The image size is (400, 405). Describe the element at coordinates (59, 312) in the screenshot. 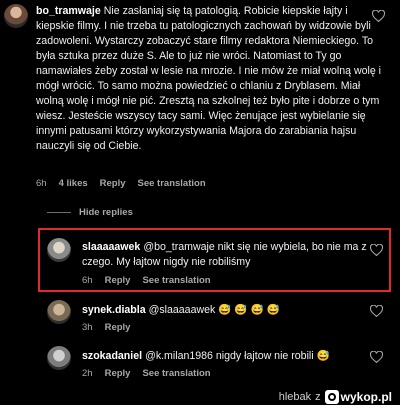

I see `avatar-synek-diabla` at that location.